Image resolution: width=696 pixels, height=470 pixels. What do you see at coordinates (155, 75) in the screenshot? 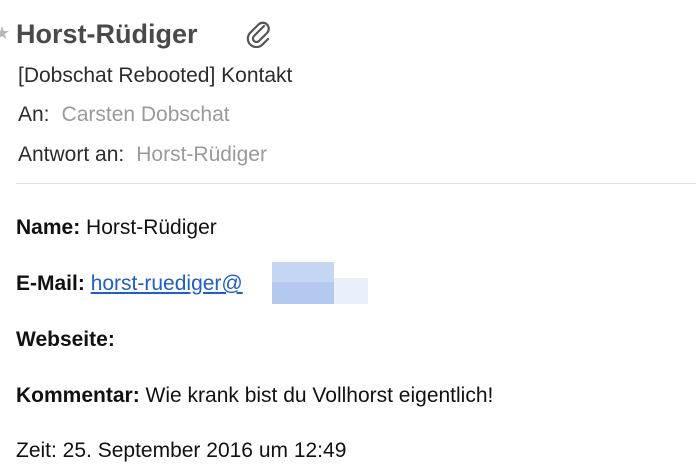
I see `subject-line: [Dobschat Rebooted] Kontakt` at bounding box center [155, 75].